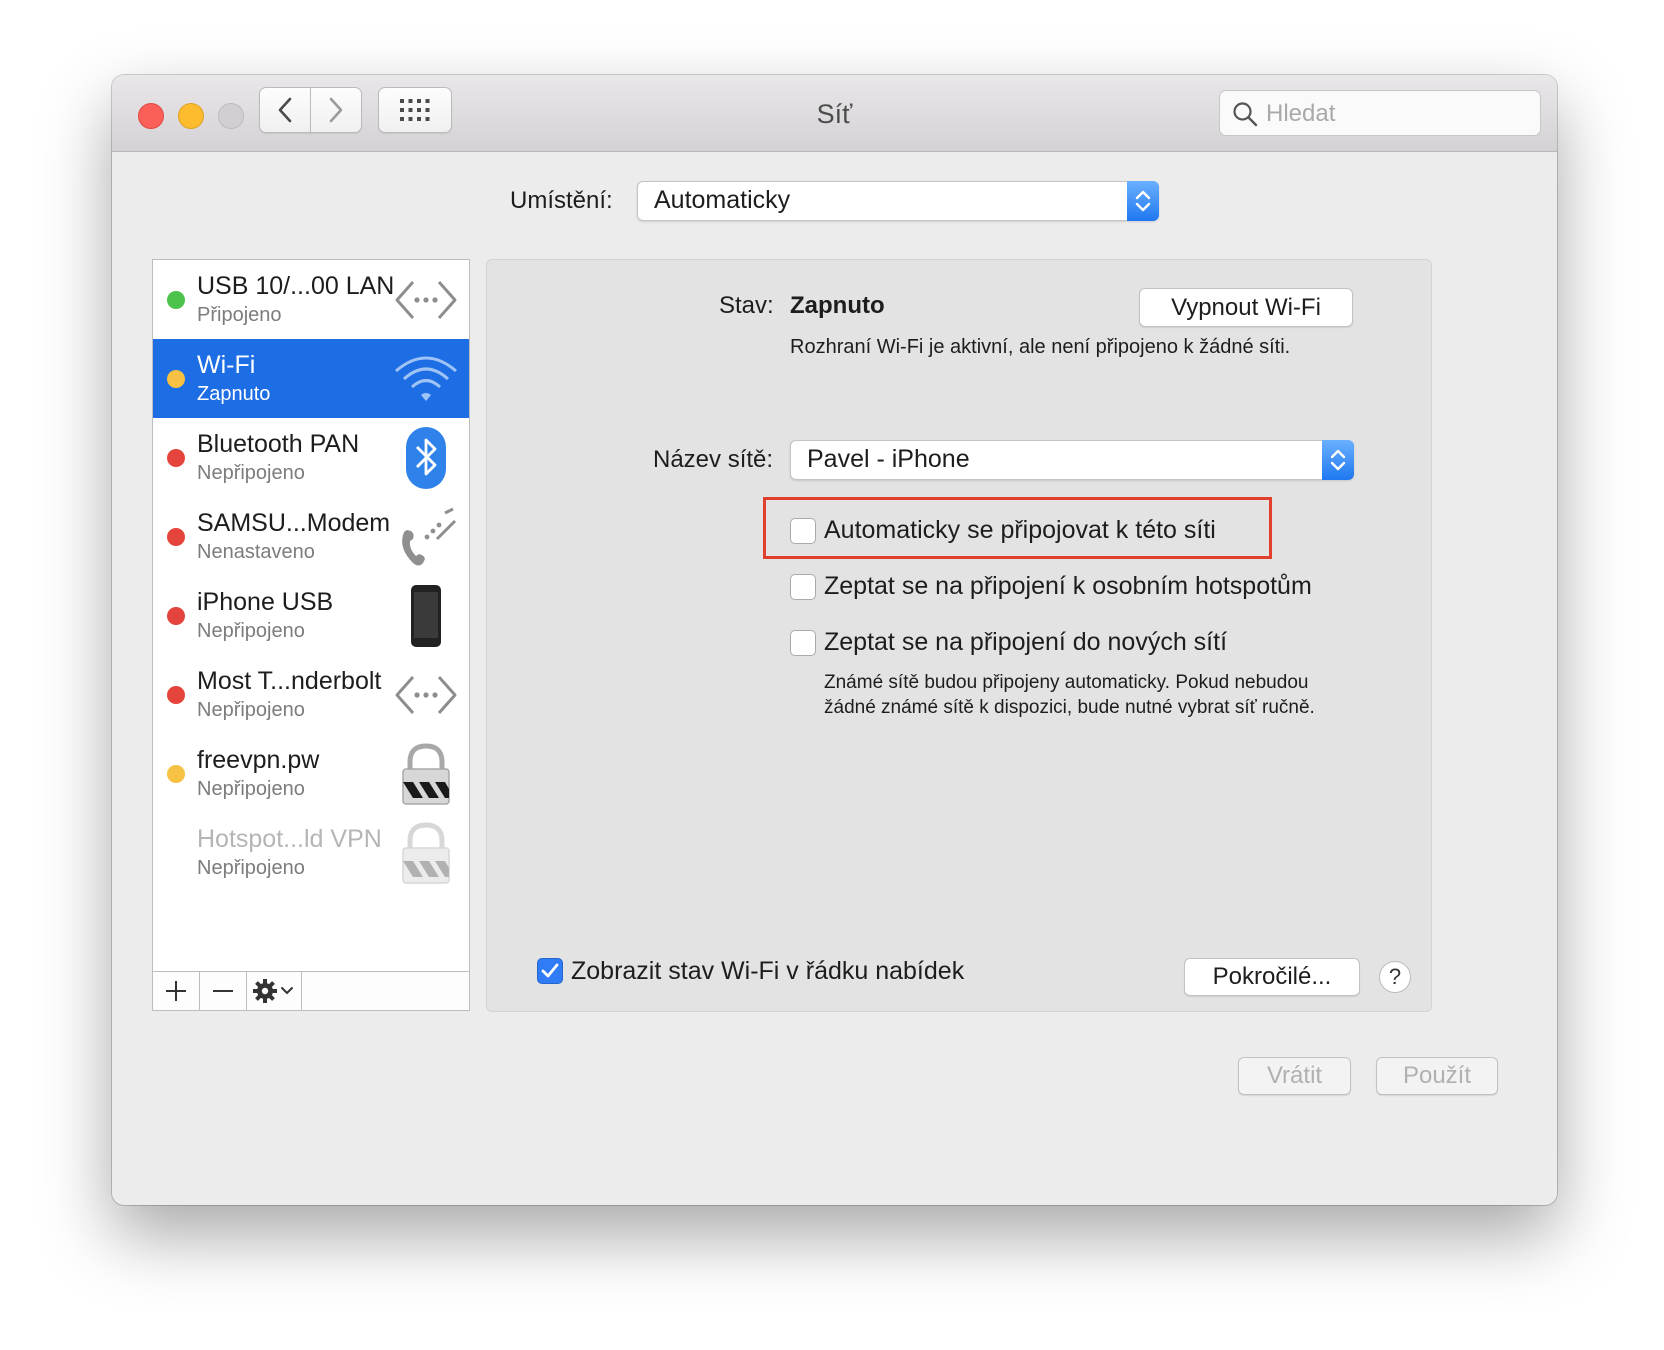 This screenshot has height=1350, width=1664. Describe the element at coordinates (1020, 530) in the screenshot. I see `auto-join-label: Automaticky se připojovat k této síti` at that location.